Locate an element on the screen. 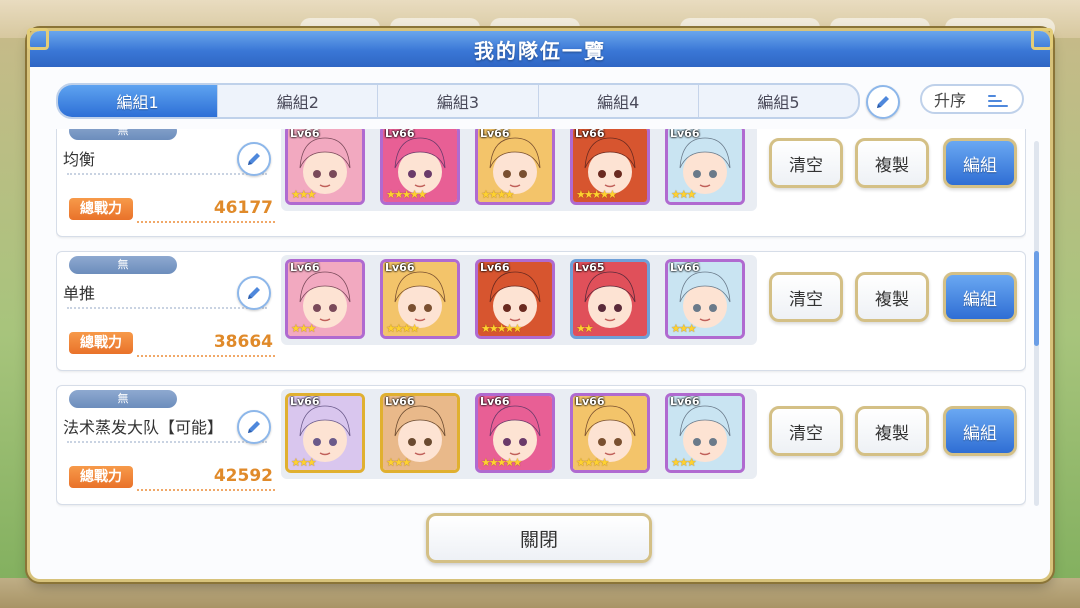 The image size is (1080, 608). tab-group-1: 編組1 is located at coordinates (138, 101).